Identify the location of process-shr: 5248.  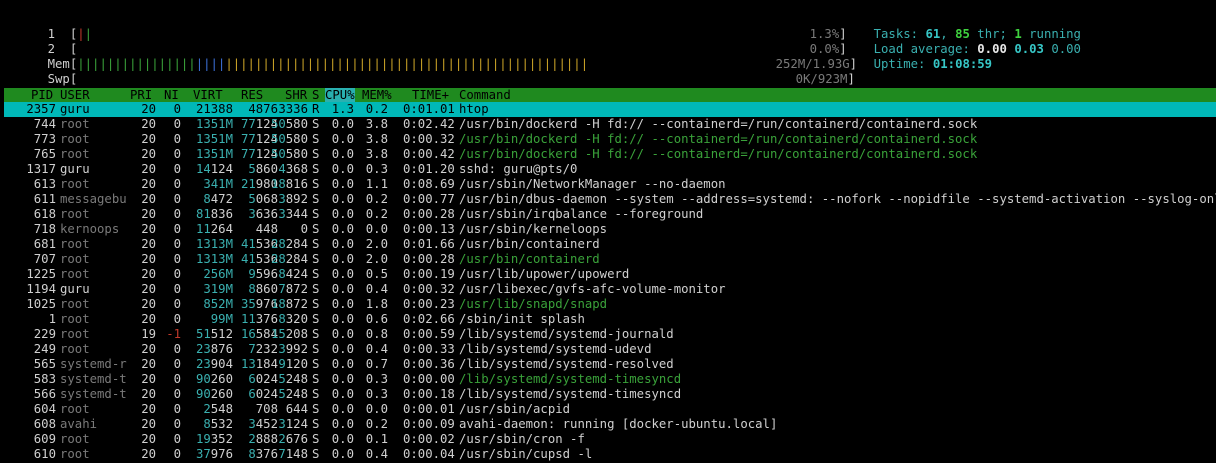
(293, 379).